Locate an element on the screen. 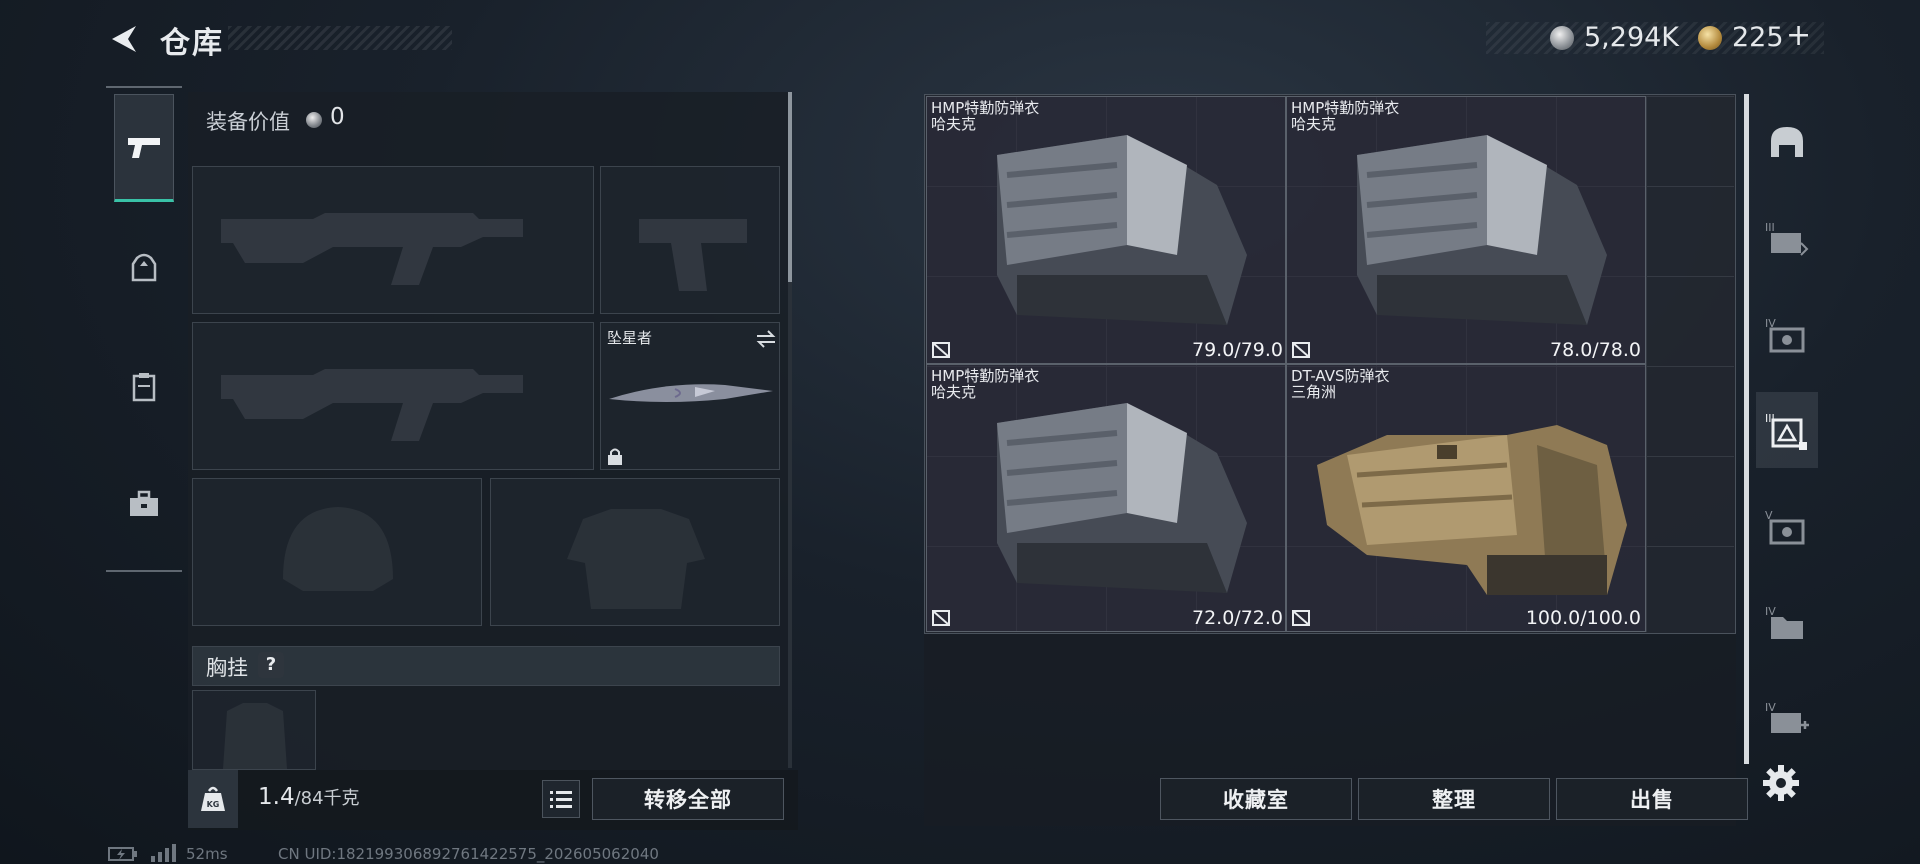 Image resolution: width=1920 pixels, height=864 pixels. weight-max: /84千克 is located at coordinates (327, 798).